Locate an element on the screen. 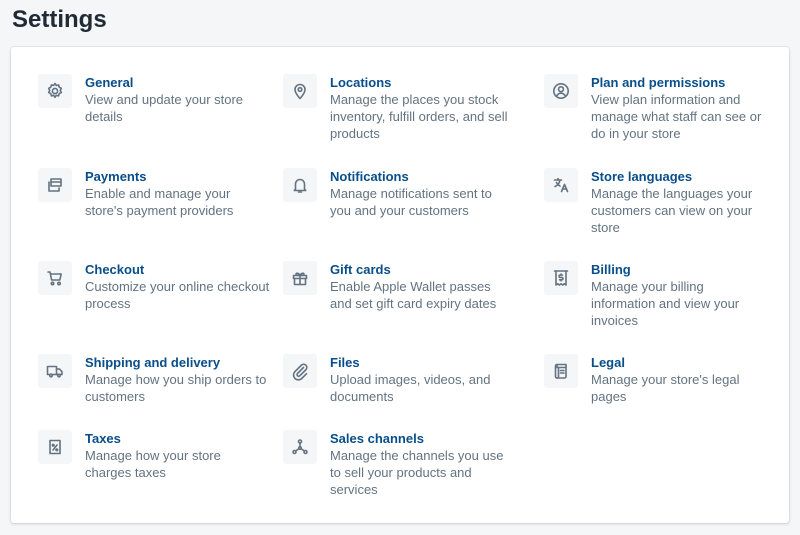 Image resolution: width=800 pixels, height=535 pixels. settings-item-legal: Legal Manage your store's legal pages is located at coordinates (659, 381).